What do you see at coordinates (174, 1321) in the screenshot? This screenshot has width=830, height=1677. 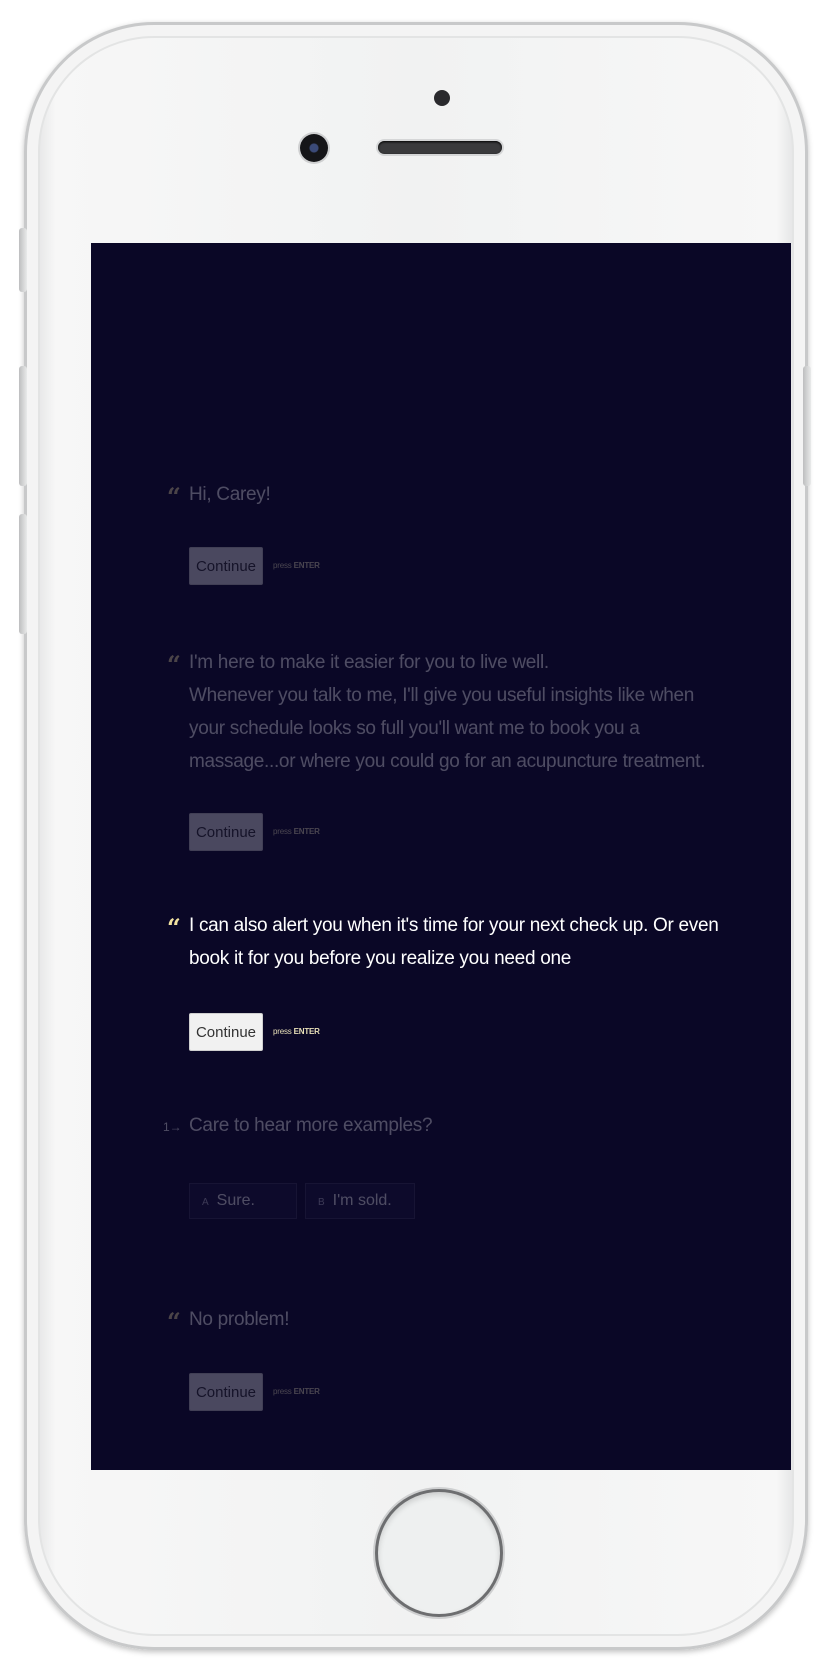 I see `quote-icon: “` at bounding box center [174, 1321].